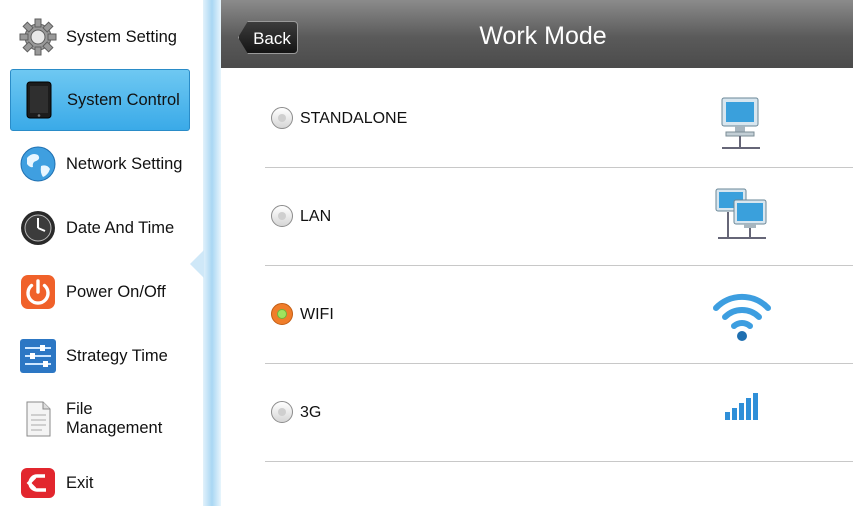  I want to click on network-computers-icon, so click(742, 216).